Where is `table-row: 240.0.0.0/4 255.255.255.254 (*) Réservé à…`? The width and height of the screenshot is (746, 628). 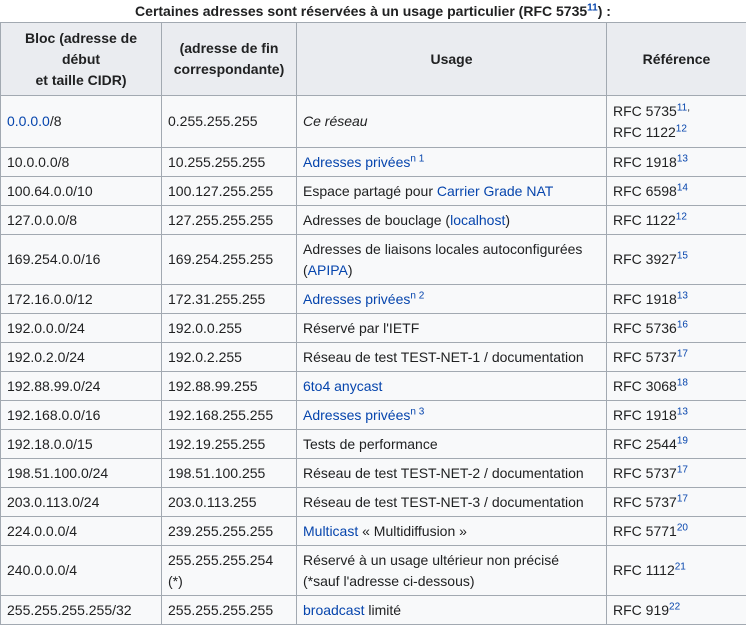
table-row: 240.0.0.0/4 255.255.255.254 (*) Réservé à… is located at coordinates (373, 570).